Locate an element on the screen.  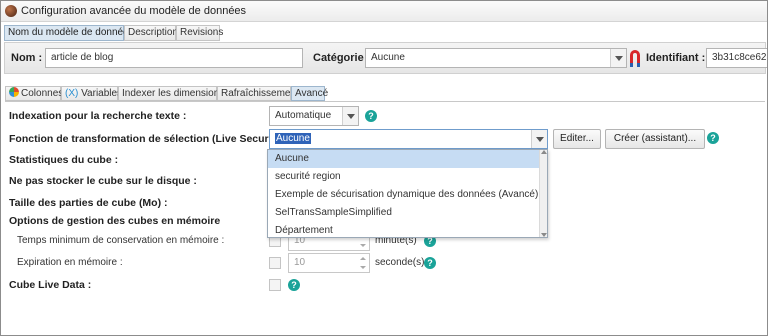
statistiques-label: Statistiques du cube : is located at coordinates (64, 160).